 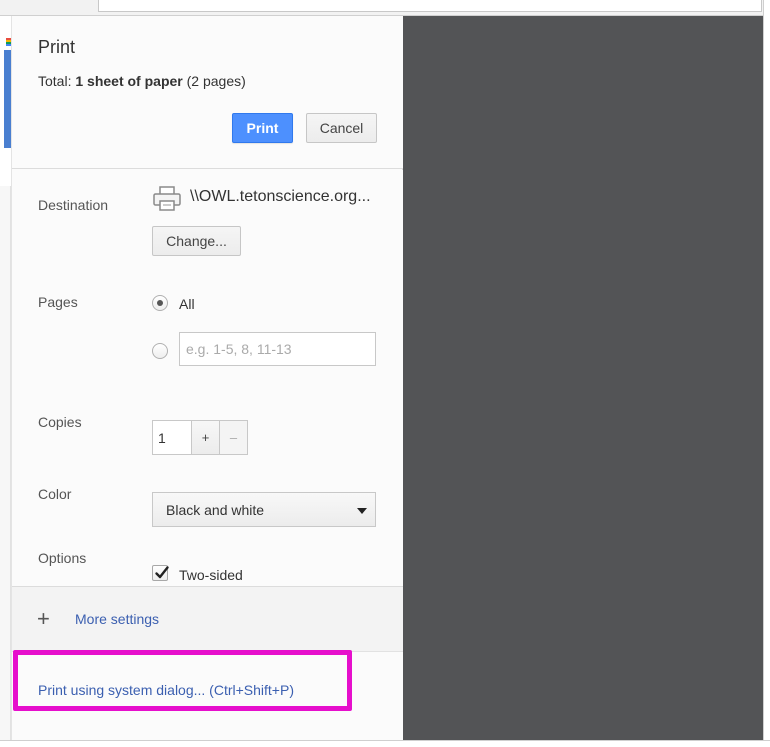 What do you see at coordinates (277, 349) in the screenshot?
I see `pages-range-input` at bounding box center [277, 349].